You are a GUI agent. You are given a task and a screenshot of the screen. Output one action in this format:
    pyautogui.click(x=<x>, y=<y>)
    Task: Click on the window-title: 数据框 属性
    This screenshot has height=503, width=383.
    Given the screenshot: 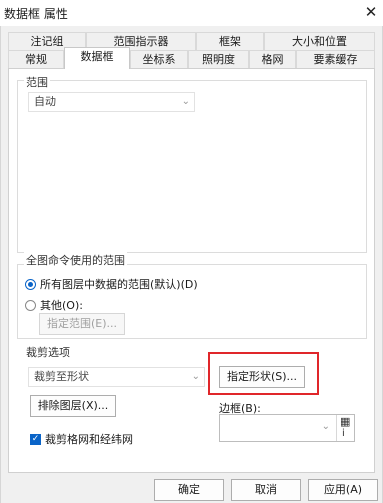 What is the action you would take?
    pyautogui.click(x=36, y=14)
    